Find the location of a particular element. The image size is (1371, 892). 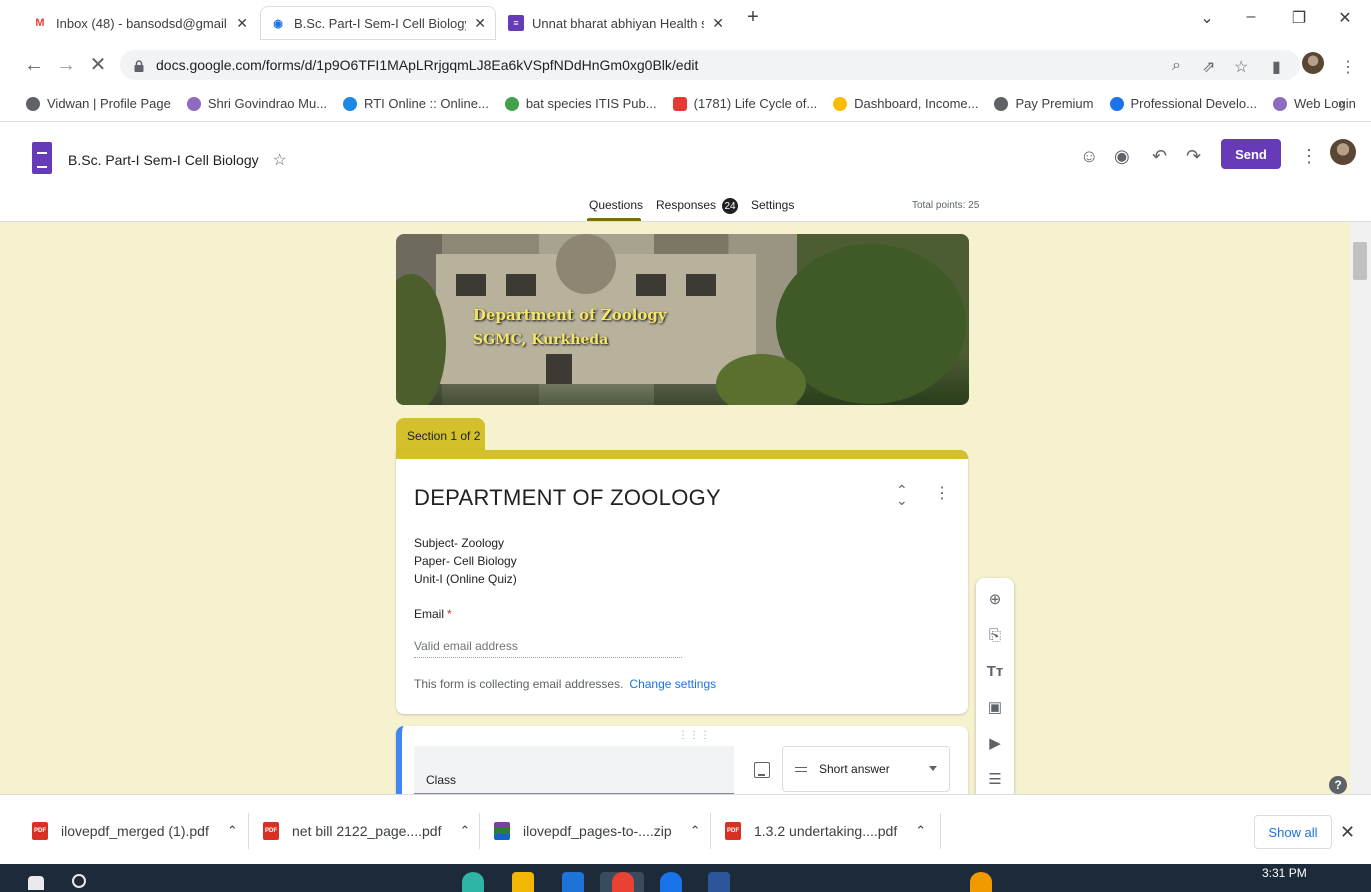

dollar-icon is located at coordinates (1116, 103).